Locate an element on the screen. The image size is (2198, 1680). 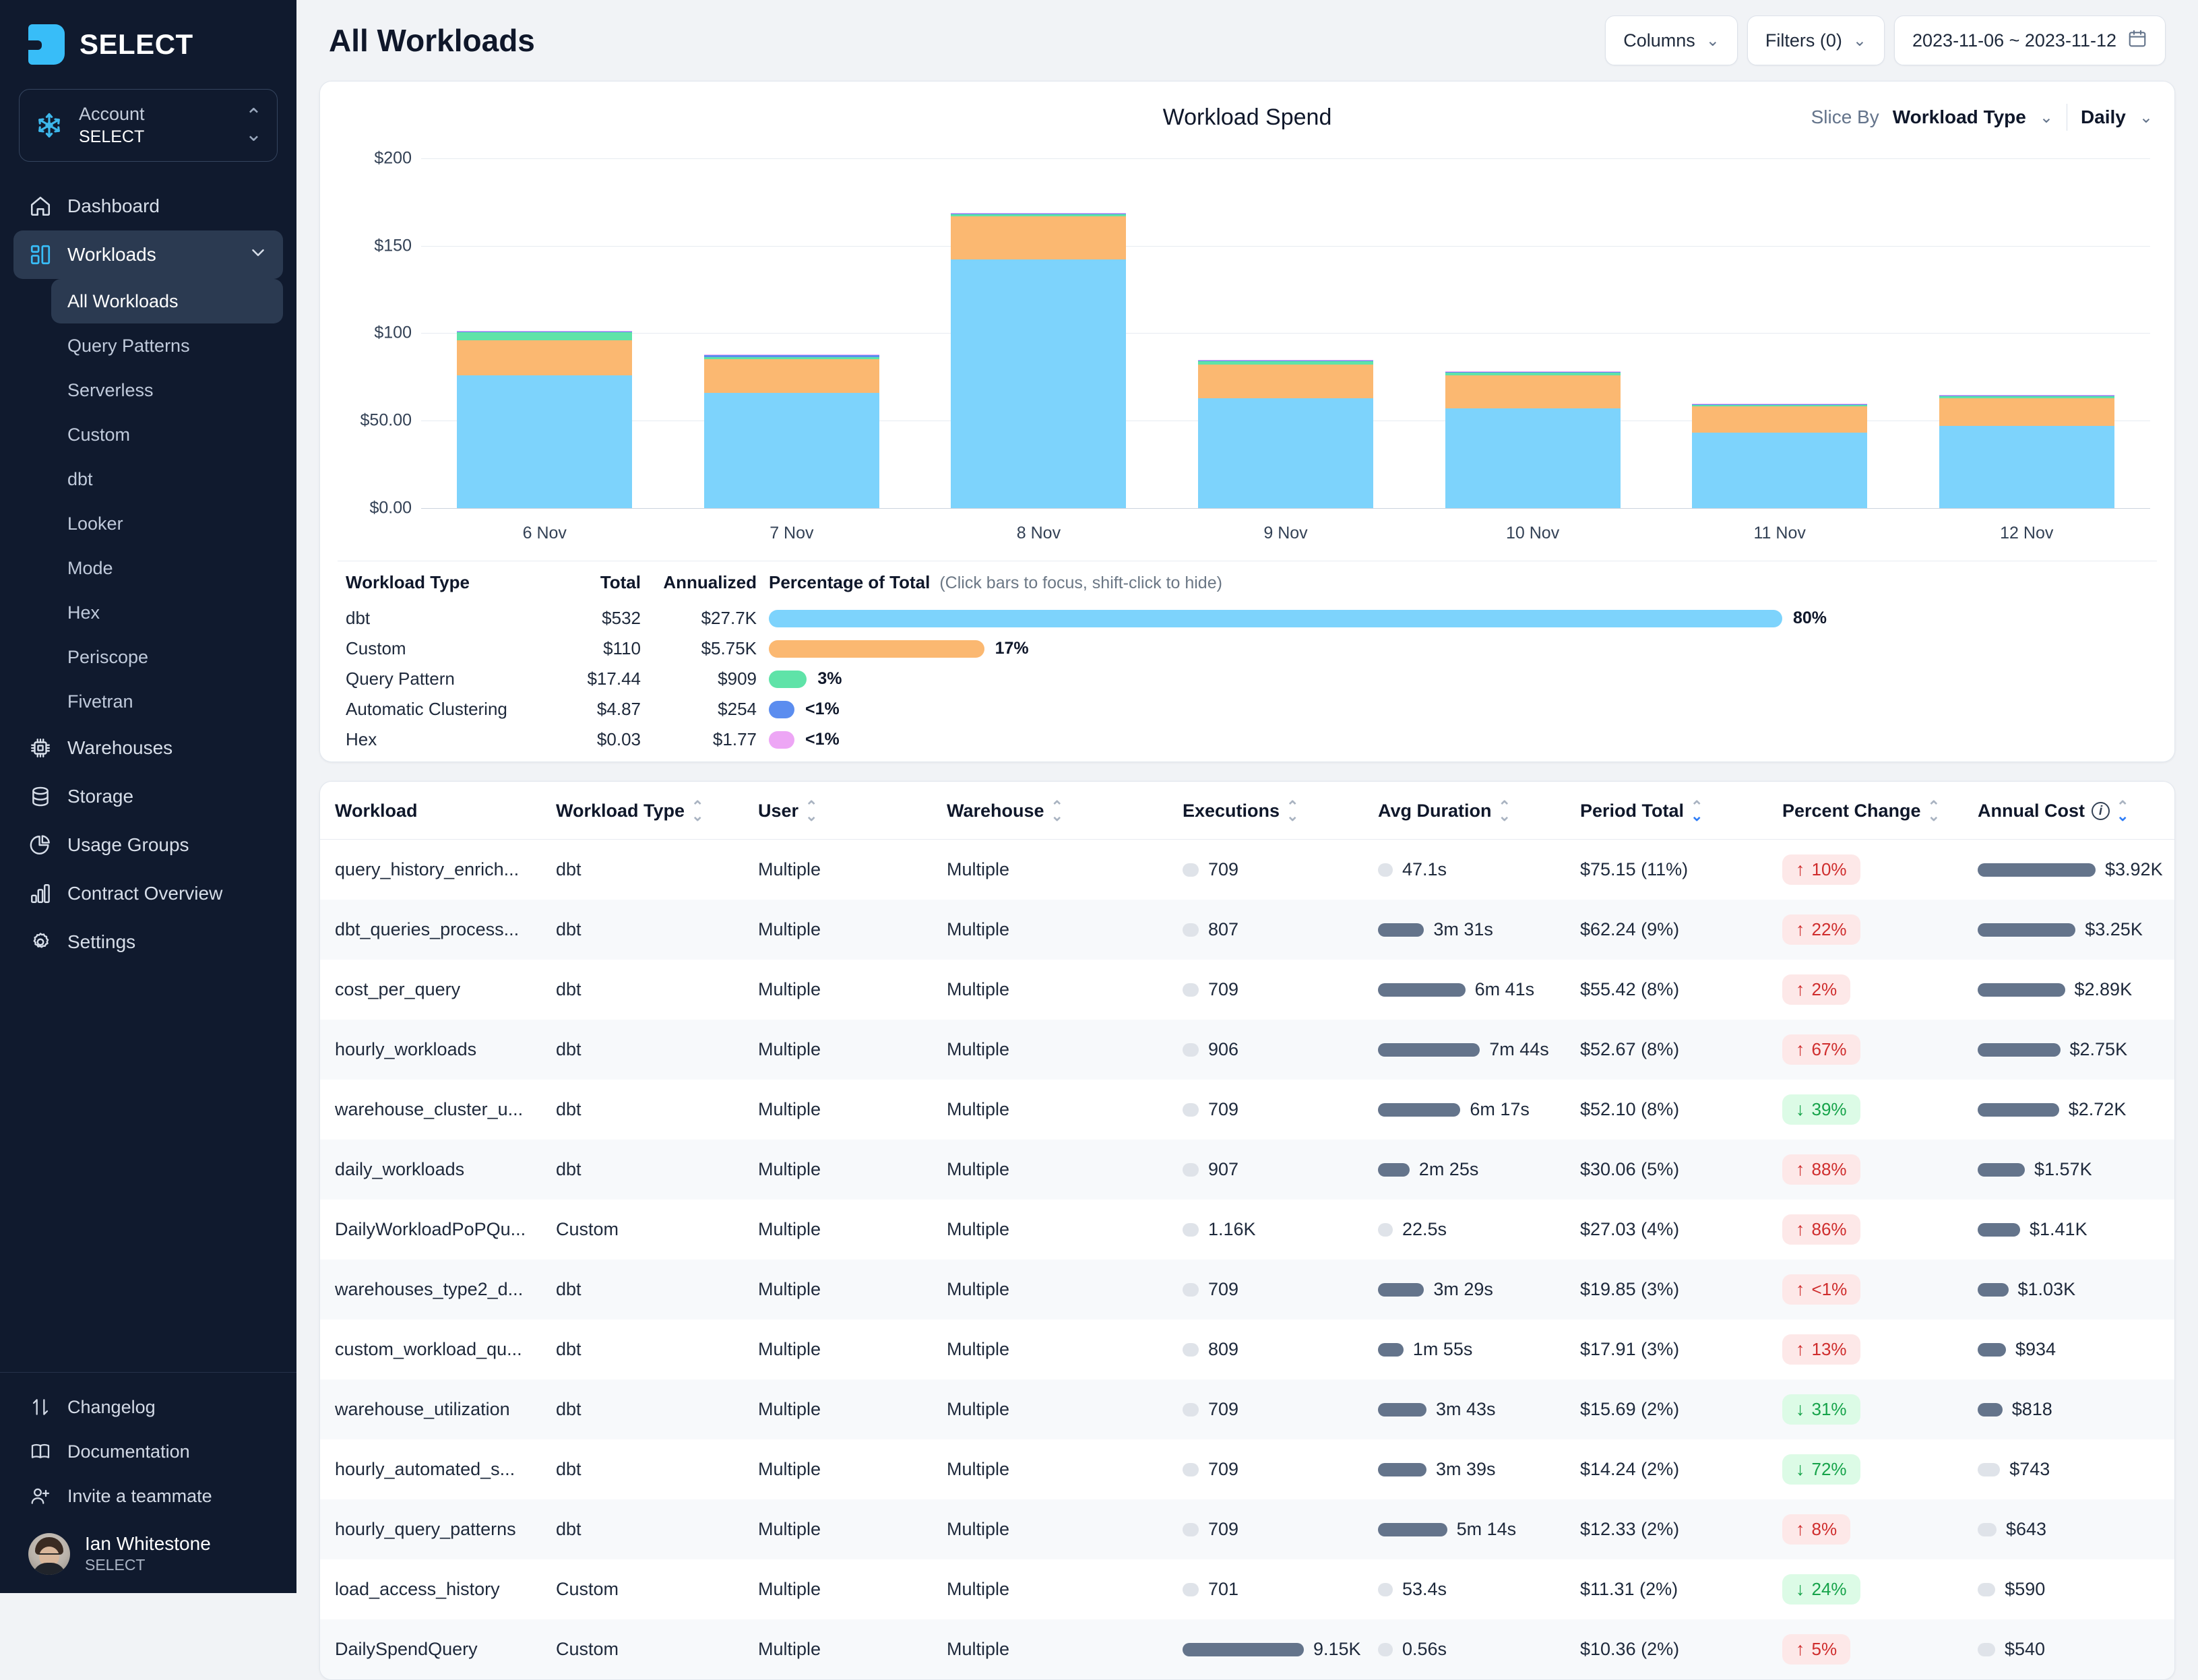
sidebar-item-fivetran: Fivetran is located at coordinates (167, 701).